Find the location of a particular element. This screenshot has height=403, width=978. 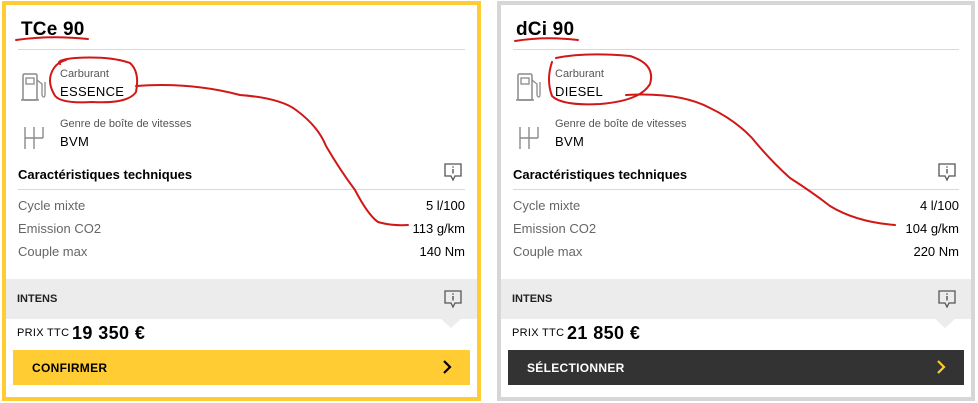

spec-value: 104 g/km is located at coordinates (932, 228).